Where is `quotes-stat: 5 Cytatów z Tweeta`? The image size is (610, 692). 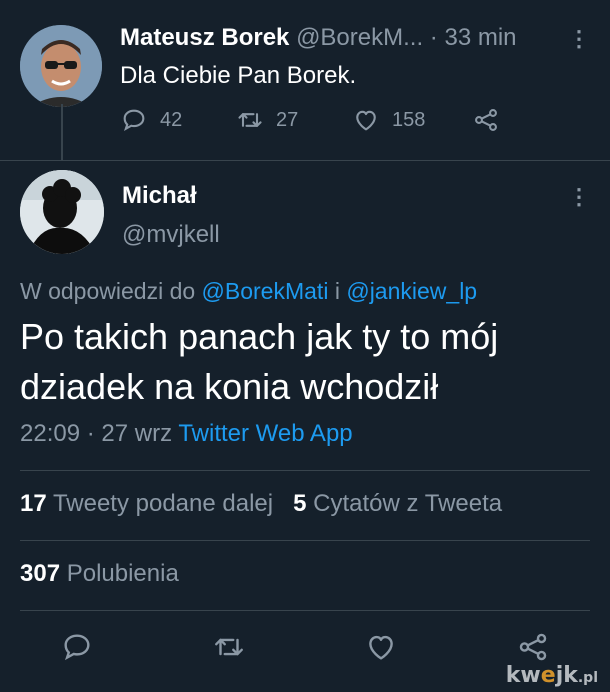
quotes-stat: 5 Cytatów z Tweeta is located at coordinates (397, 503).